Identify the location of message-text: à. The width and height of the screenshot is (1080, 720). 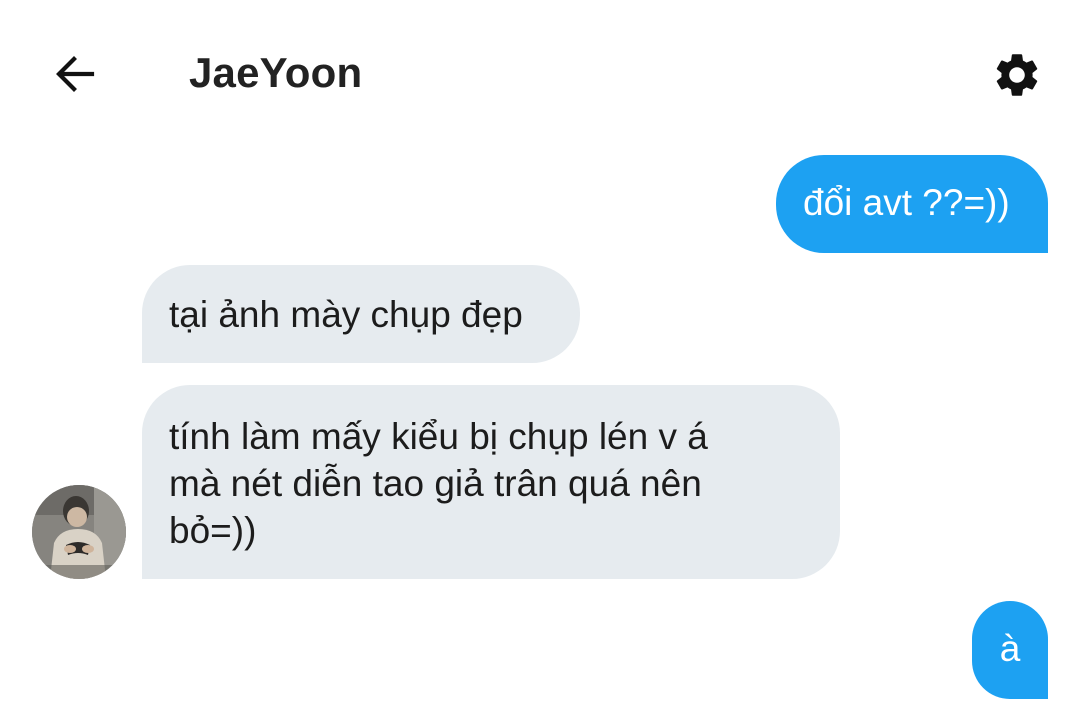
(1010, 648).